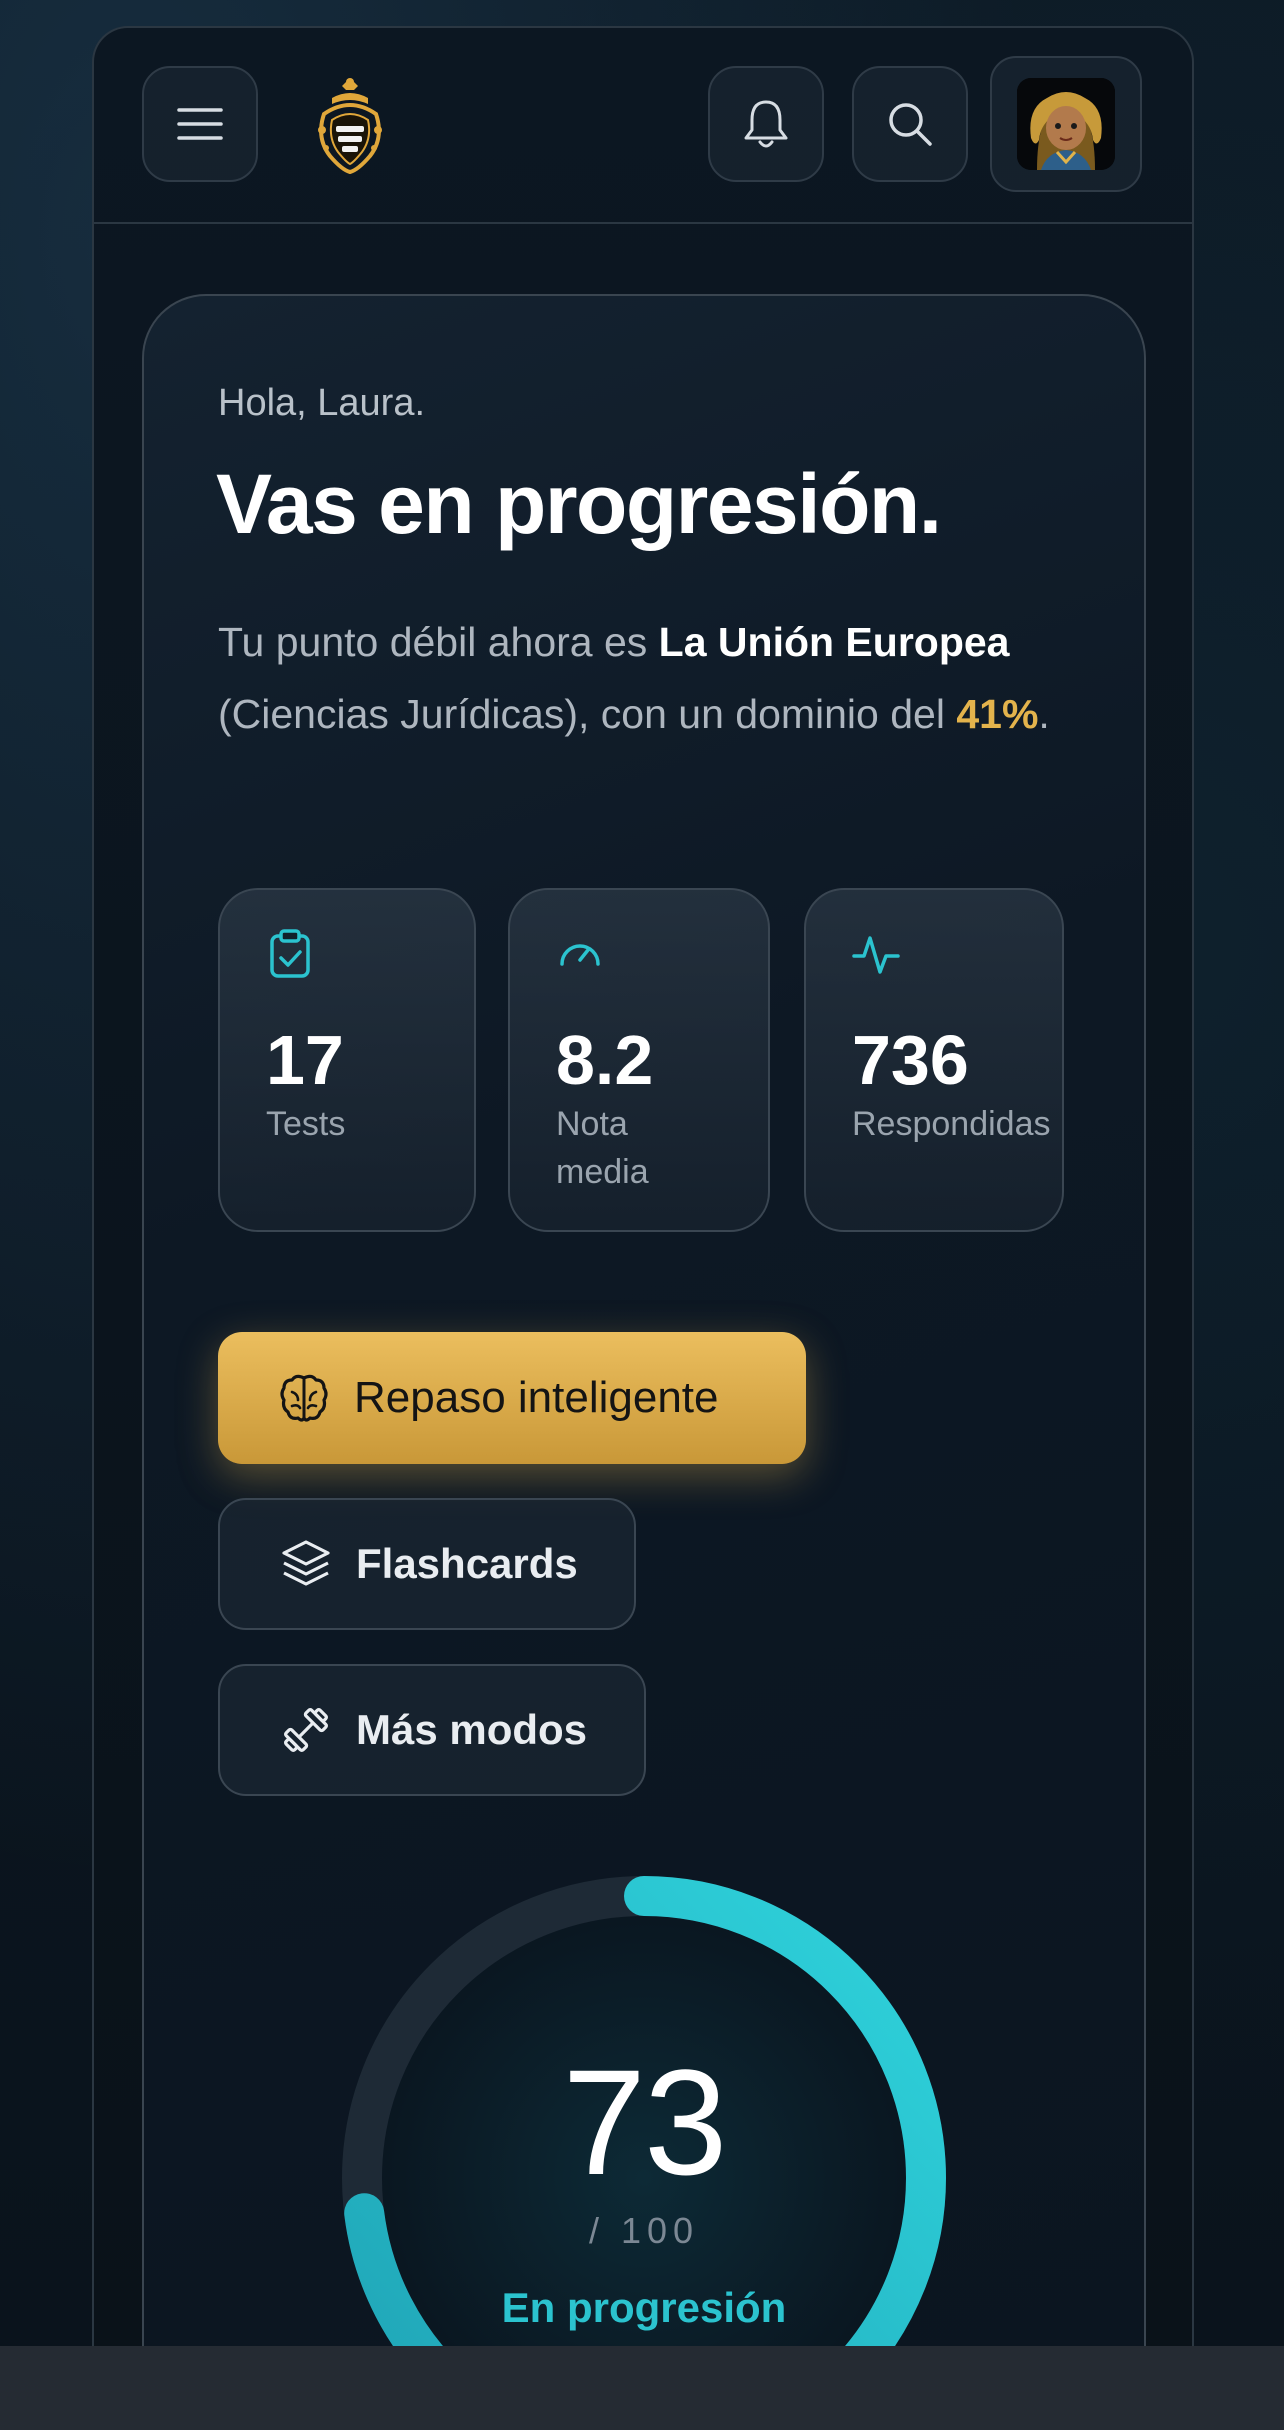 The height and width of the screenshot is (2430, 1284). I want to click on stat-value: 736, so click(910, 1060).